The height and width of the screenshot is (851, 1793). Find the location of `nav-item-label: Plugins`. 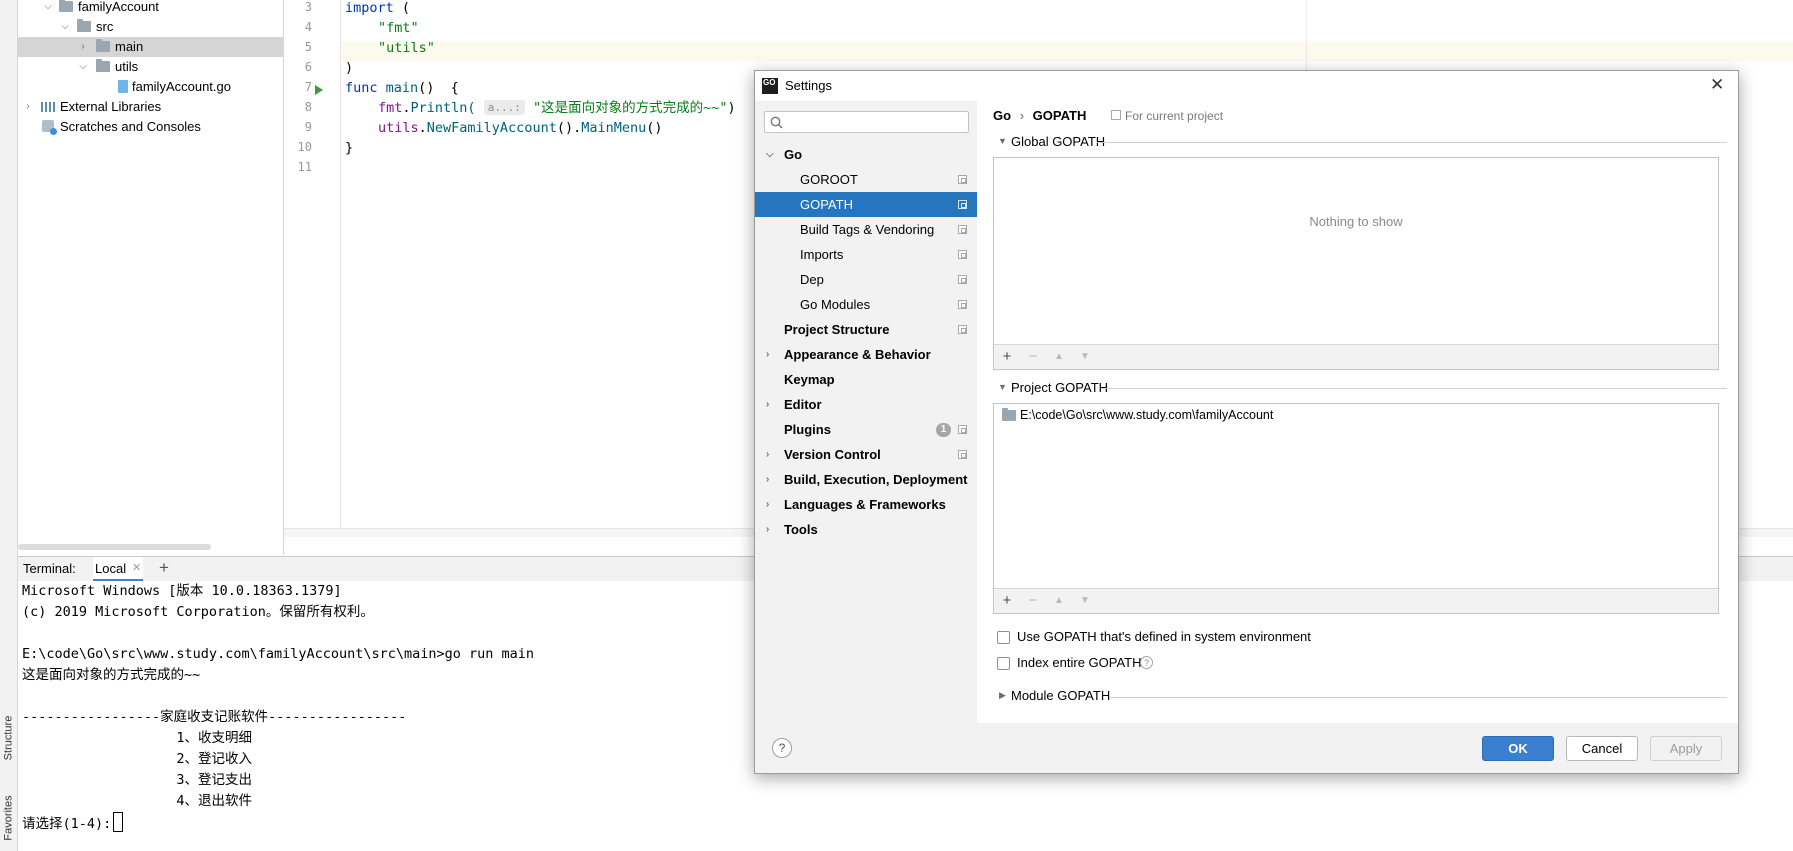

nav-item-label: Plugins is located at coordinates (807, 429).